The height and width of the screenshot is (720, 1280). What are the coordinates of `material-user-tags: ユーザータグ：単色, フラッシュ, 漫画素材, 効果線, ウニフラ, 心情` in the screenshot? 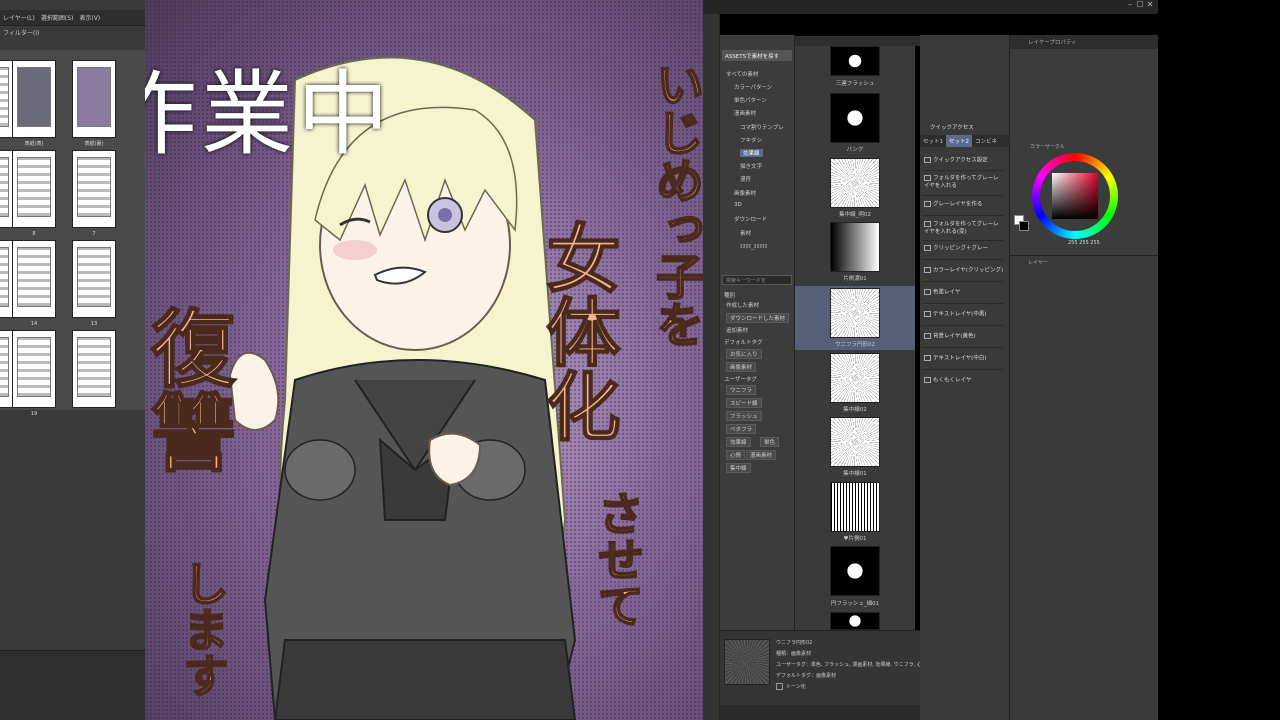 It's located at (851, 665).